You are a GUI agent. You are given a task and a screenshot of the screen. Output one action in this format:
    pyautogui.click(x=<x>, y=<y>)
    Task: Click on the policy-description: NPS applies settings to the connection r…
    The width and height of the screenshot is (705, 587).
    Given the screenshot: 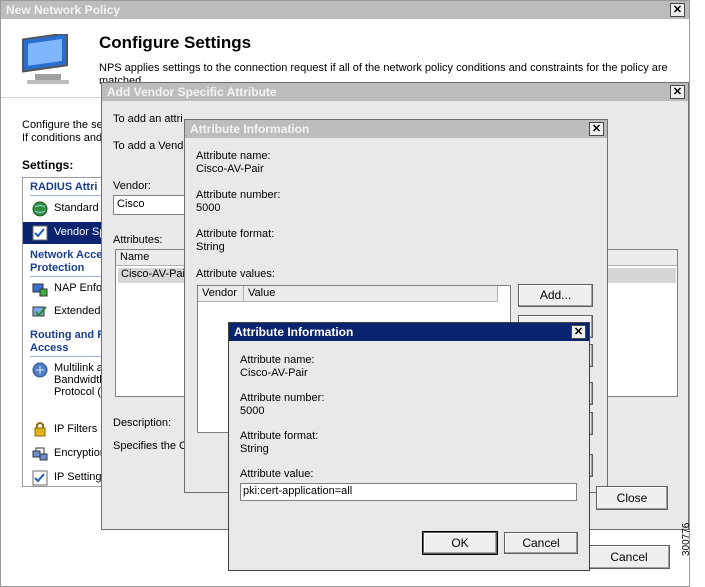 What is the action you would take?
    pyautogui.click(x=383, y=73)
    